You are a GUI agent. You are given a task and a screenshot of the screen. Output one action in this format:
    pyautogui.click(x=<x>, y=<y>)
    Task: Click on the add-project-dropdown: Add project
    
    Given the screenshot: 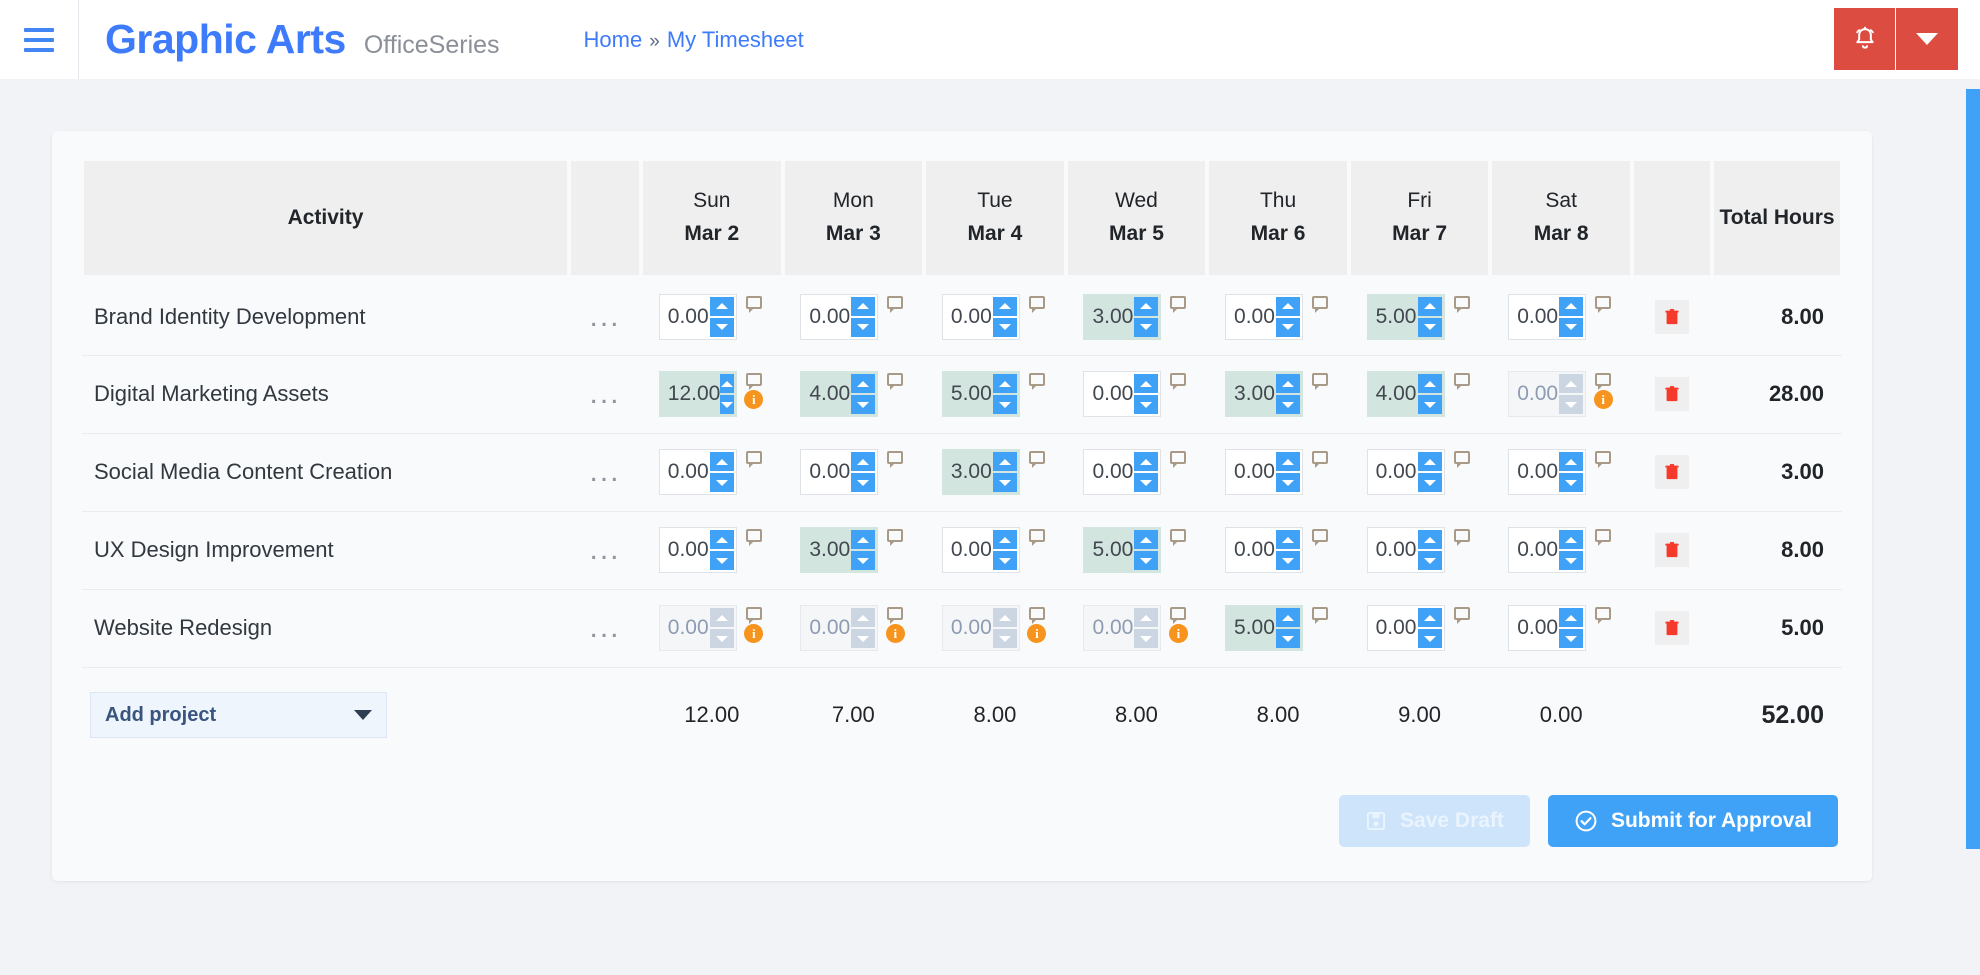 What is the action you would take?
    pyautogui.click(x=238, y=715)
    